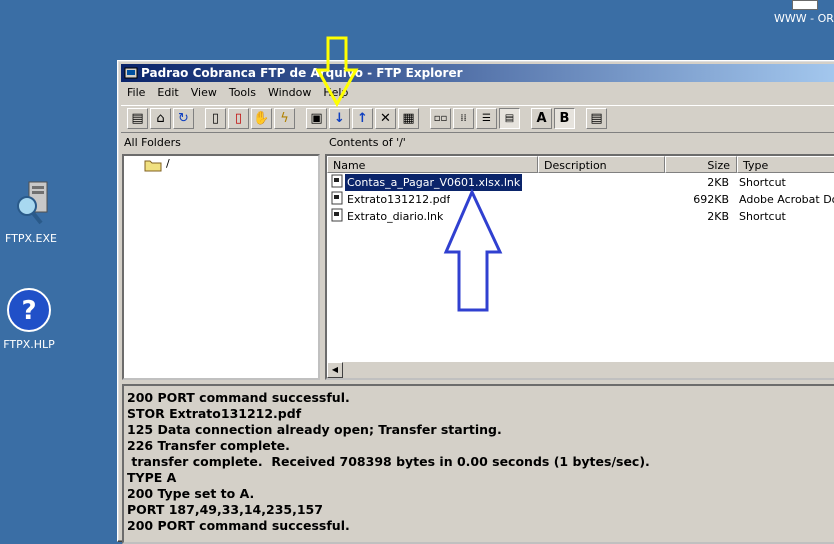  Describe the element at coordinates (191, 493) in the screenshot. I see `log-line: 200 Type set to A.` at that location.